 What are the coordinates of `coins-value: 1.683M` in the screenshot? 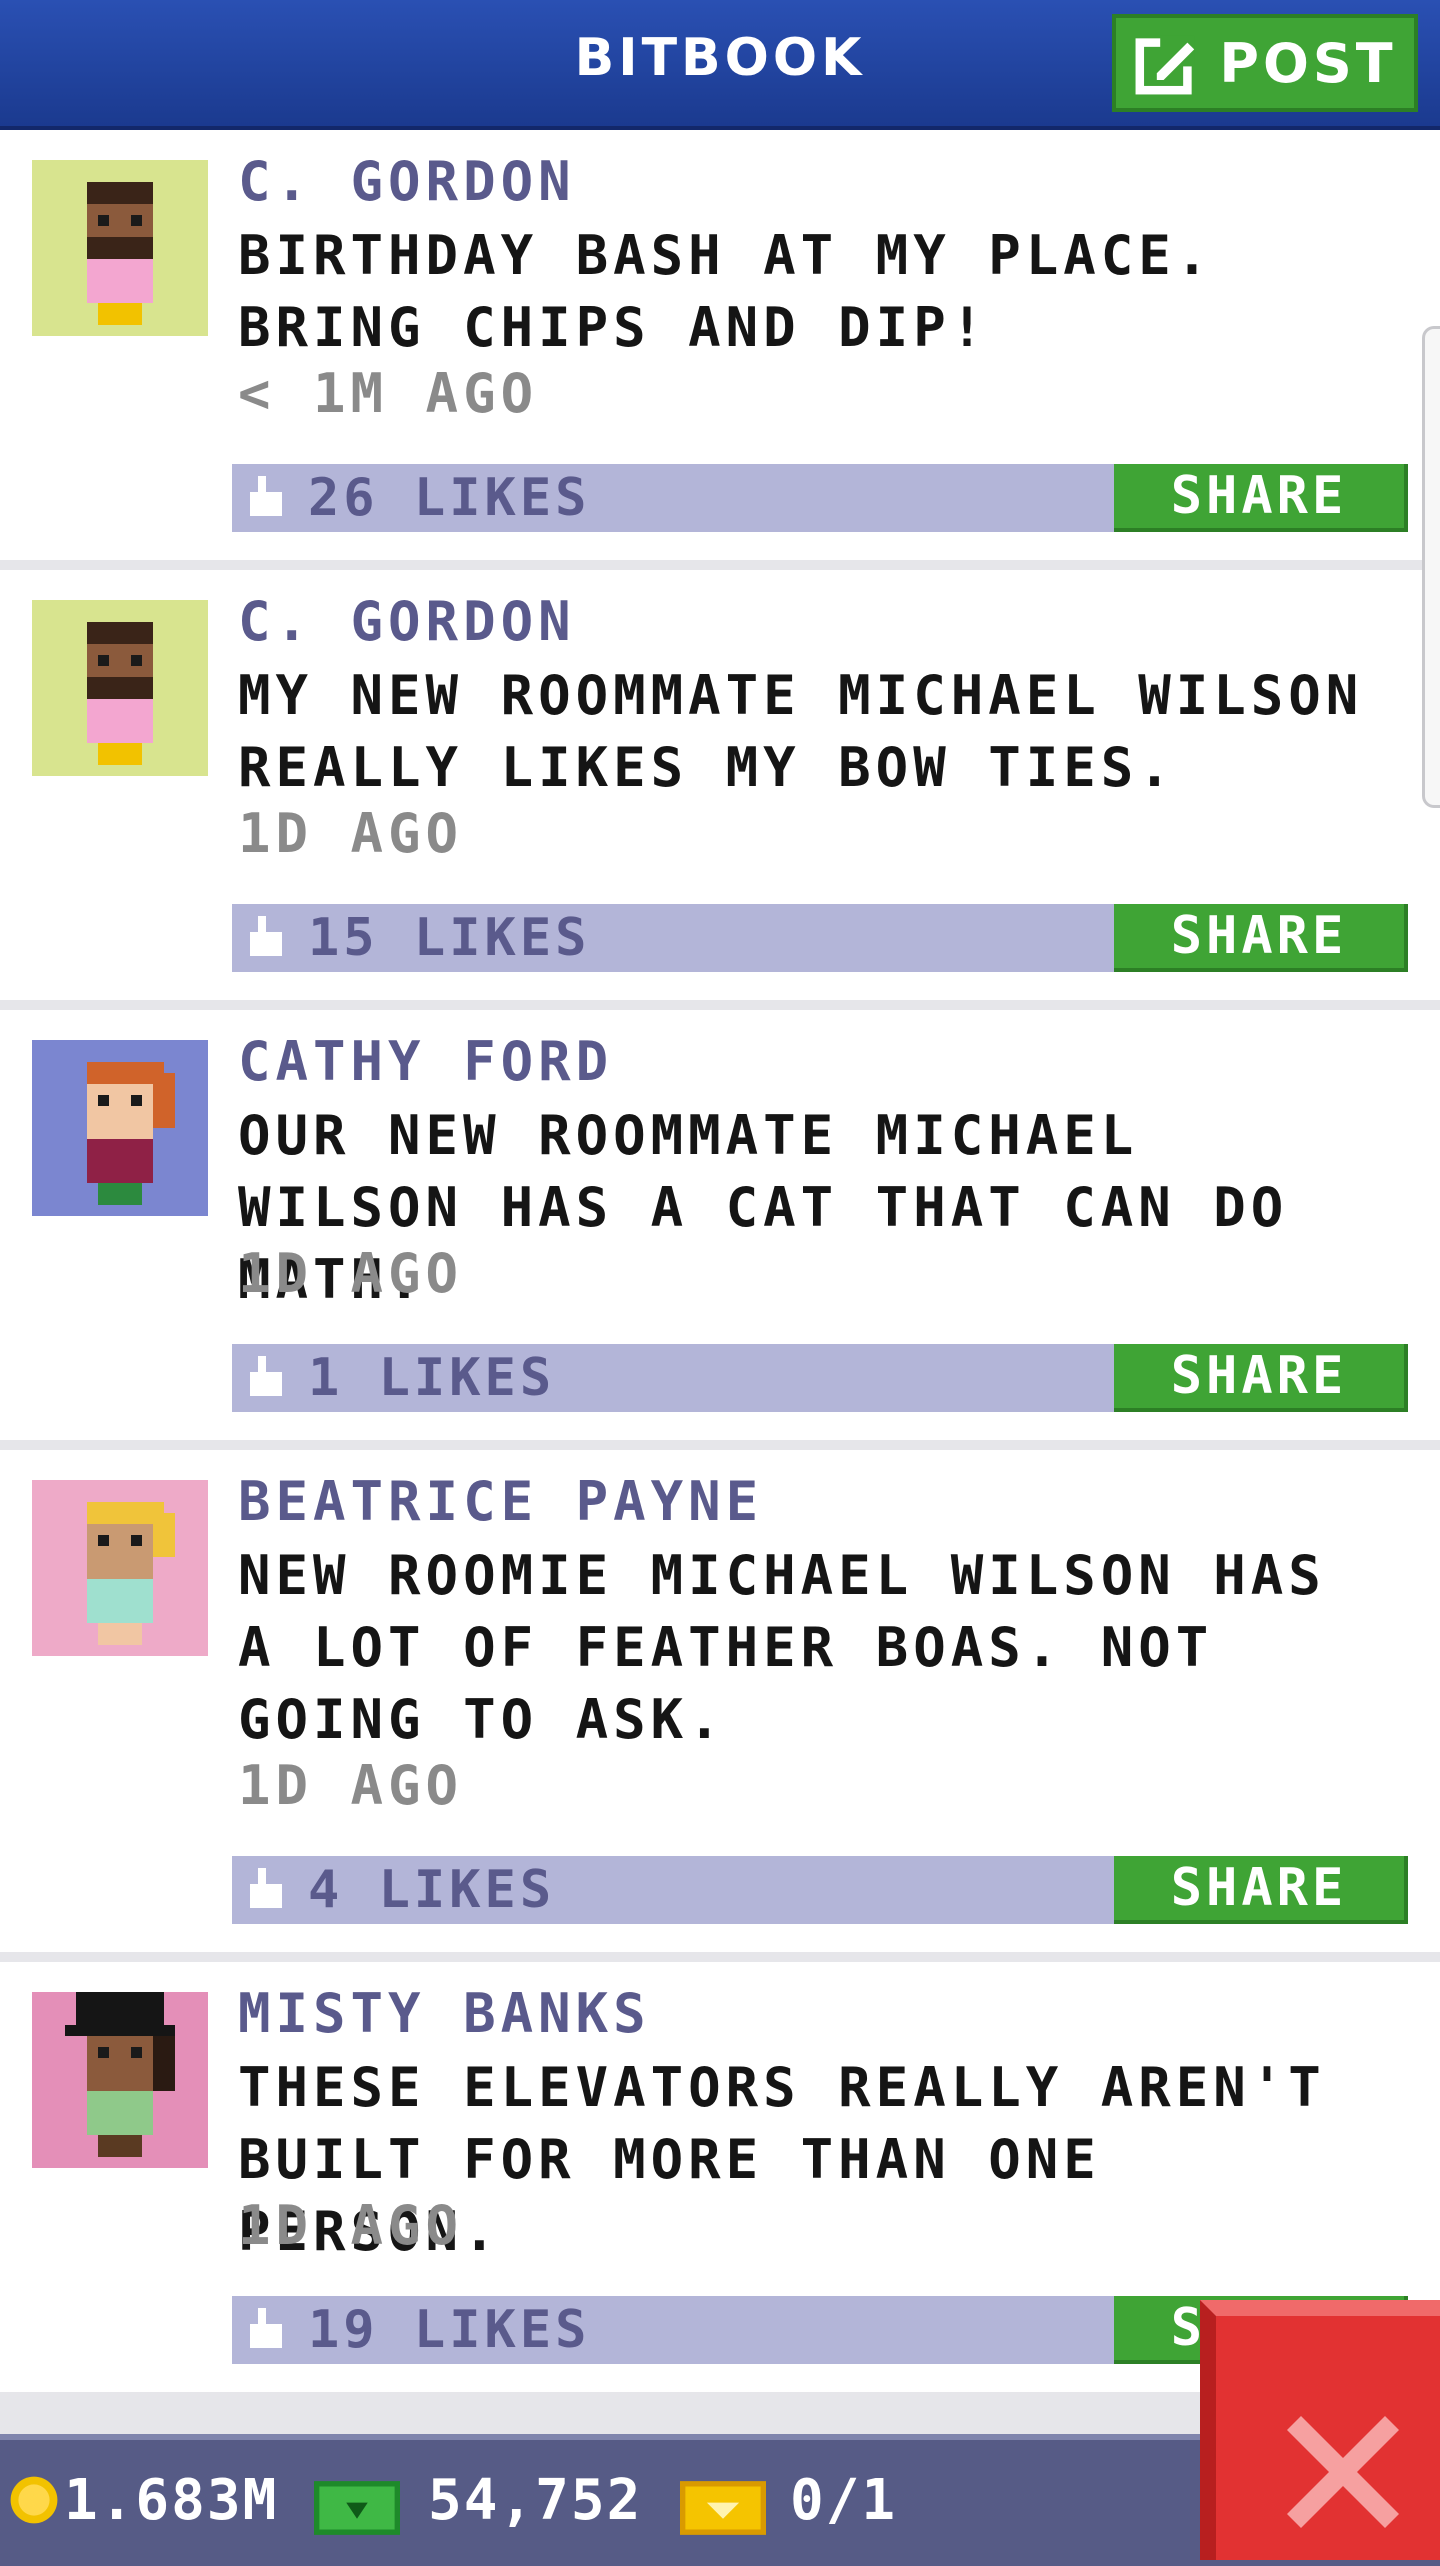 It's located at (171, 2500).